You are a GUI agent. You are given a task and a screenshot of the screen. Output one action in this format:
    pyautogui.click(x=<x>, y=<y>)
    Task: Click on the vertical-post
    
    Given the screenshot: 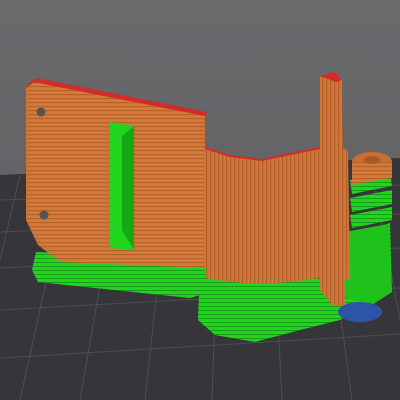 What is the action you would take?
    pyautogui.click(x=332, y=188)
    